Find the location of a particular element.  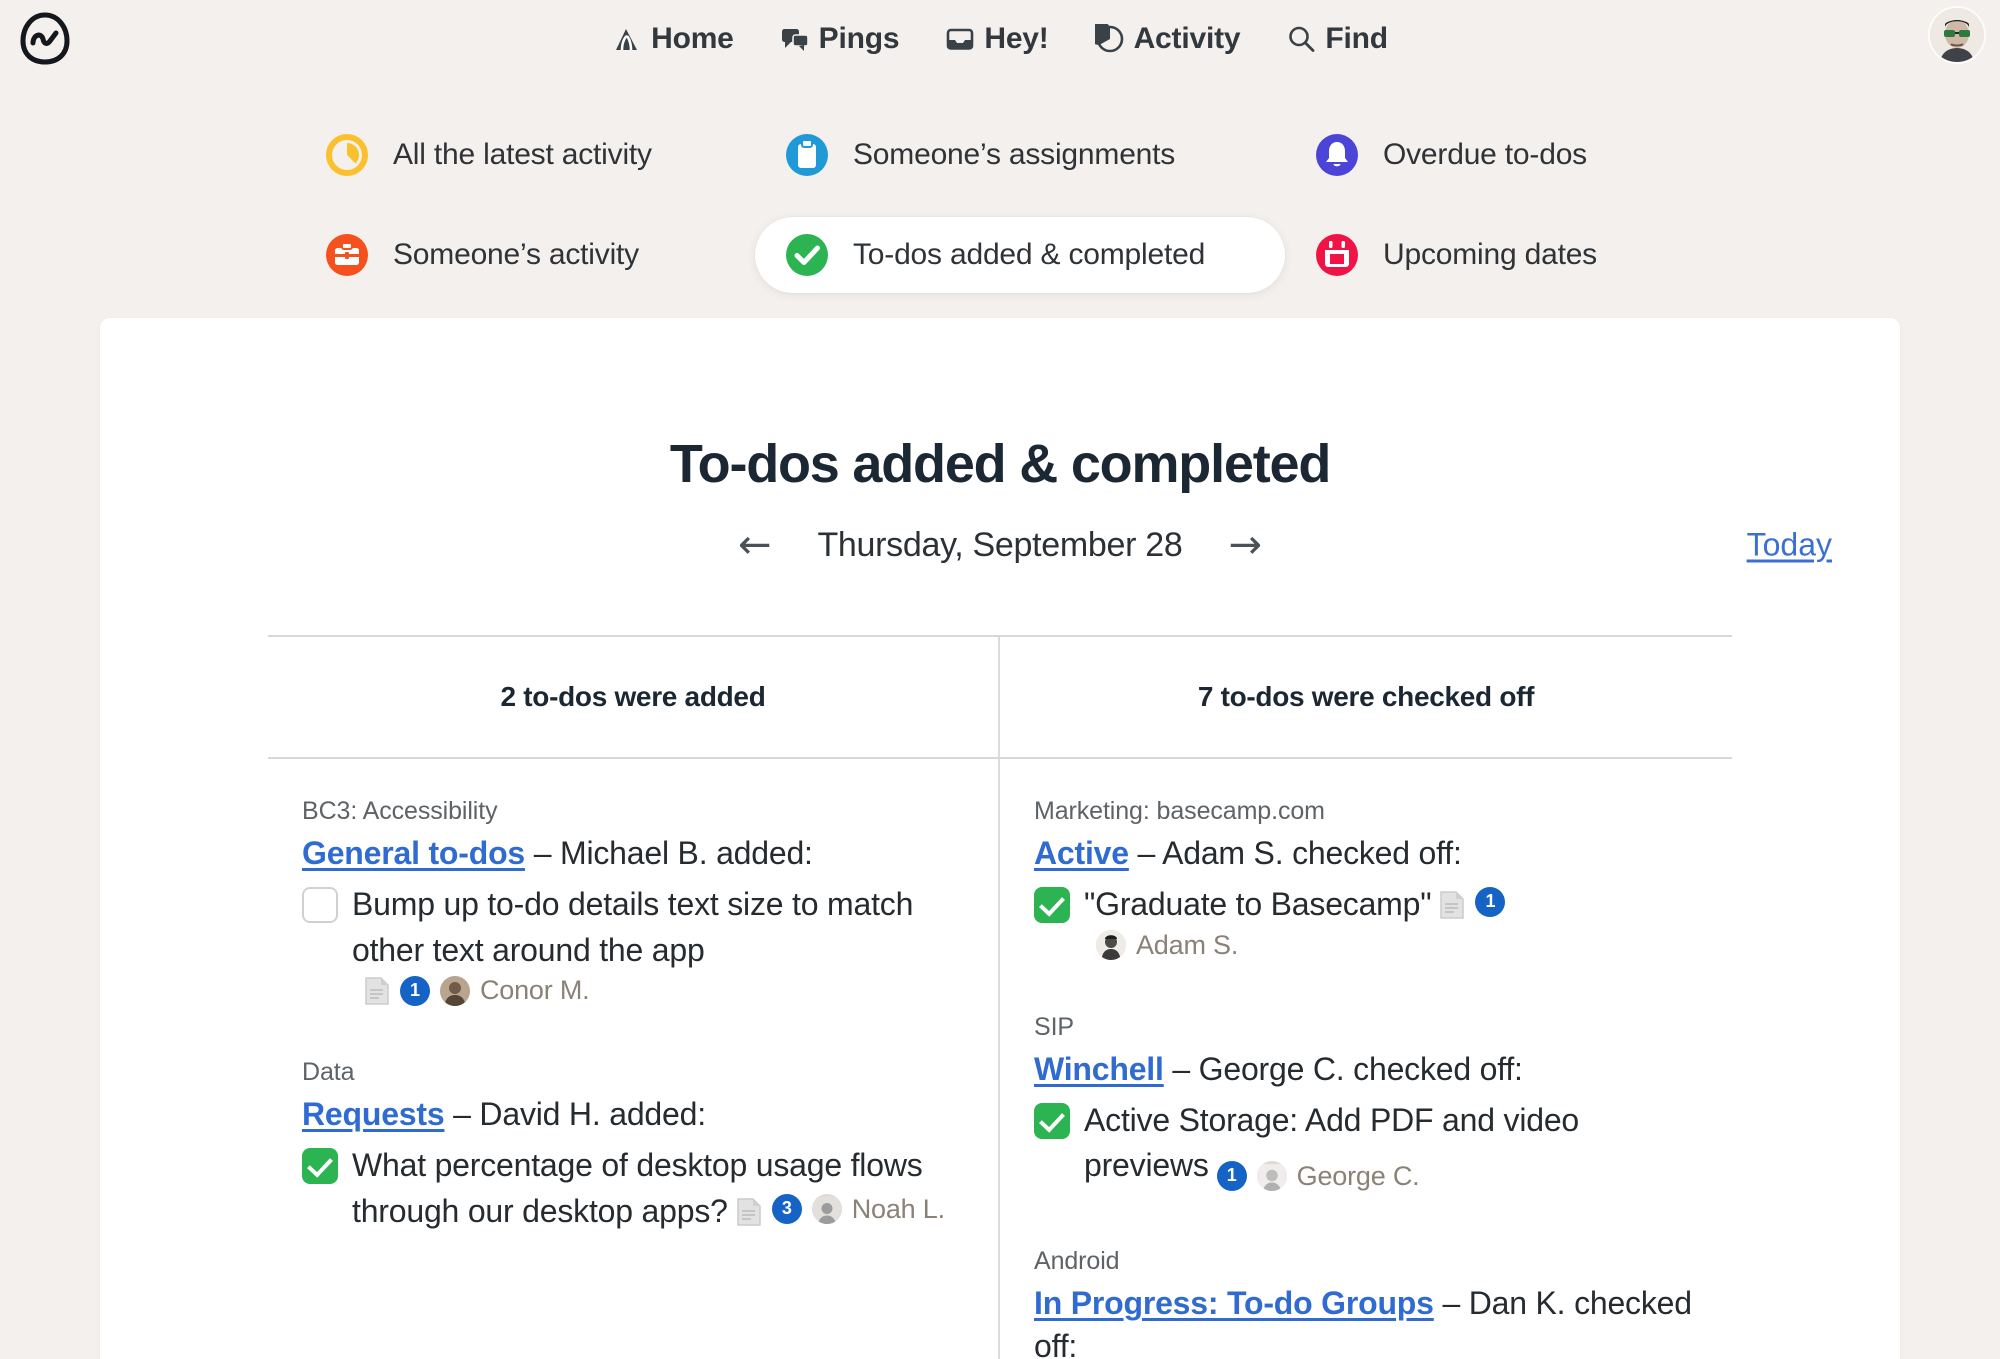

todo-meta: 1 George C. is located at coordinates (1318, 1176).